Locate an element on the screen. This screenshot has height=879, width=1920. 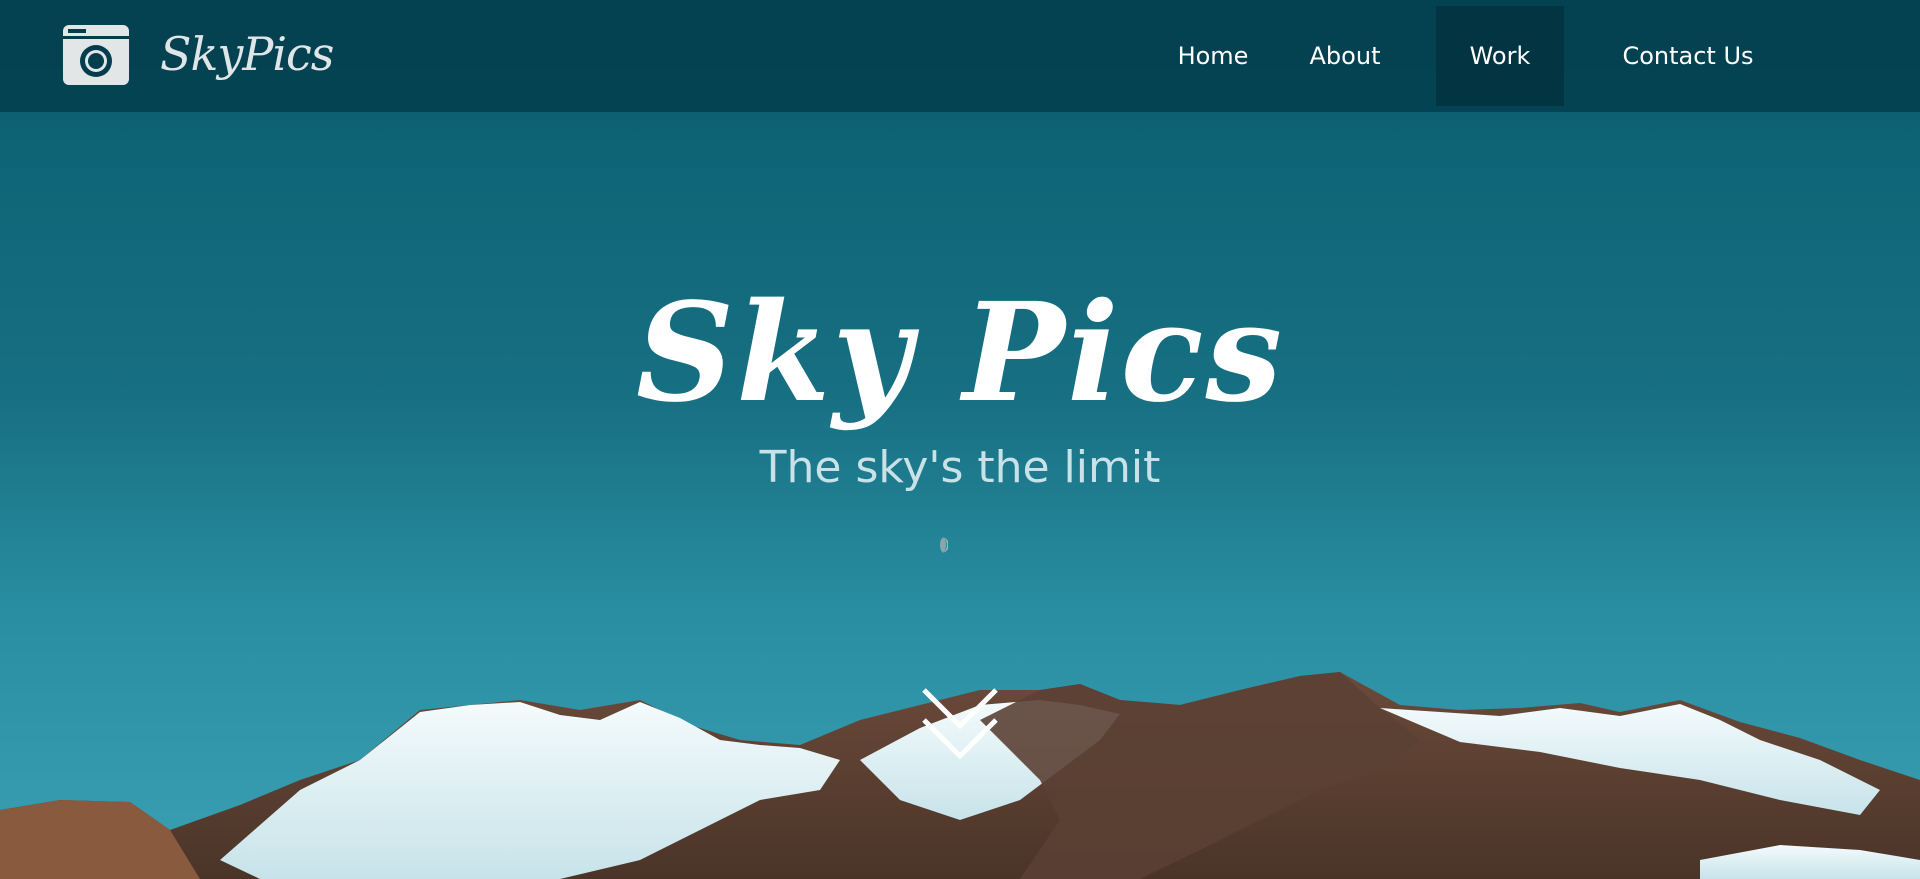
nav-item-contact-us: Contact Us is located at coordinates (1688, 56).